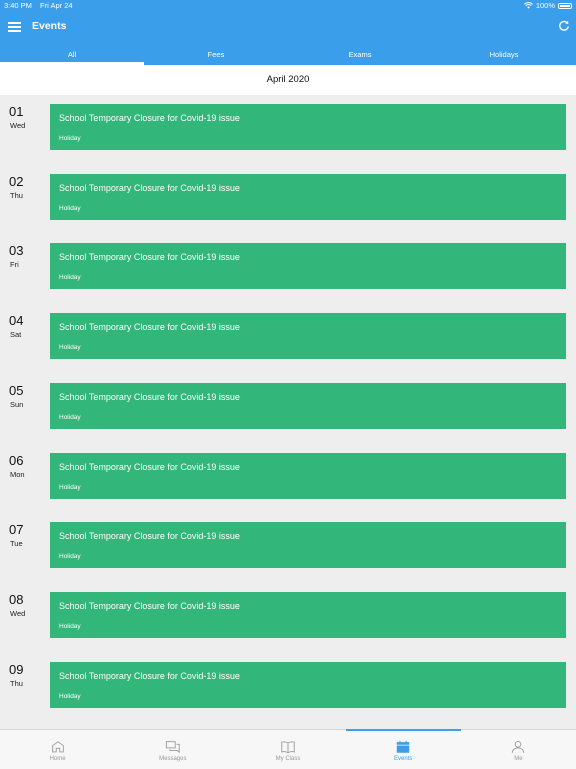 This screenshot has width=576, height=769. I want to click on event-day: 08, so click(16, 599).